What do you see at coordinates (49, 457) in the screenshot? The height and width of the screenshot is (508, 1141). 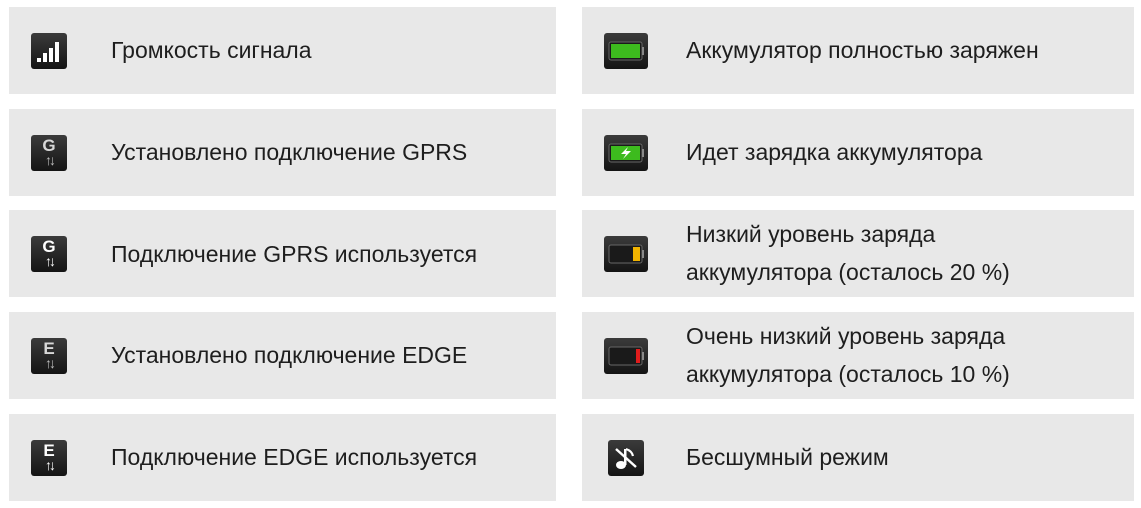 I see `edge-in-use-icon: E ↑↓` at bounding box center [49, 457].